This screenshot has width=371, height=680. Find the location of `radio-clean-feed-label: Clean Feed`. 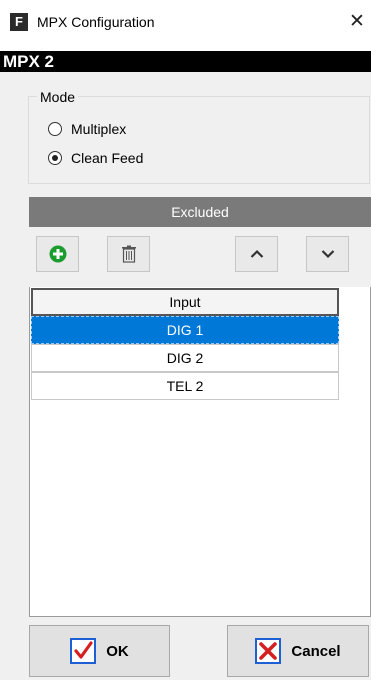

radio-clean-feed-label: Clean Feed is located at coordinates (107, 158).